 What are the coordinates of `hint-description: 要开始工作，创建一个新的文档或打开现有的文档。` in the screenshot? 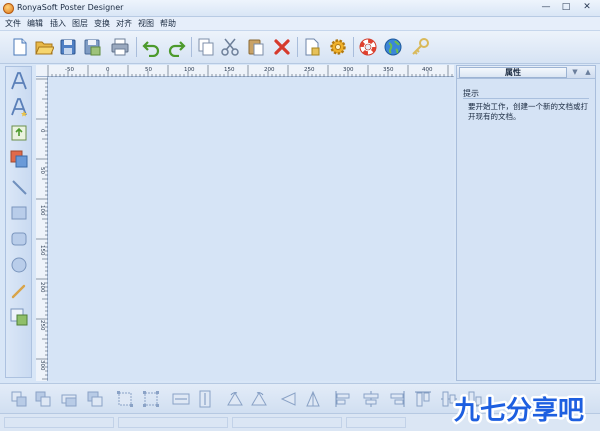 It's located at (528, 111).